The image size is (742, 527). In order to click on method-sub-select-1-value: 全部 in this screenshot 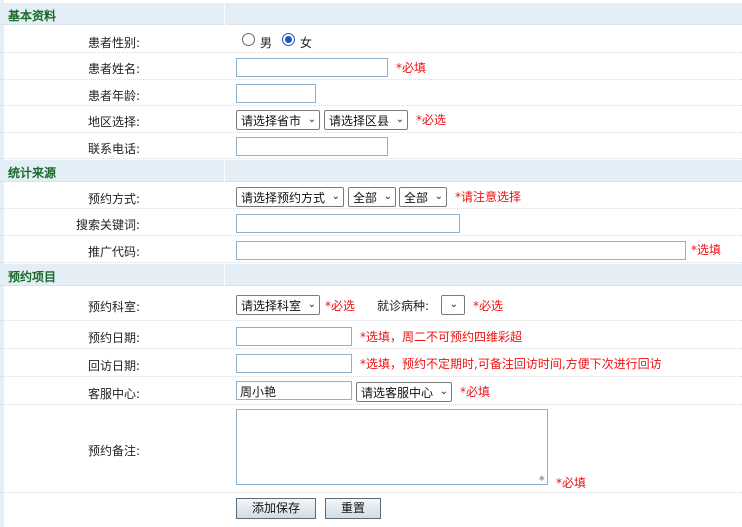, I will do `click(365, 198)`.